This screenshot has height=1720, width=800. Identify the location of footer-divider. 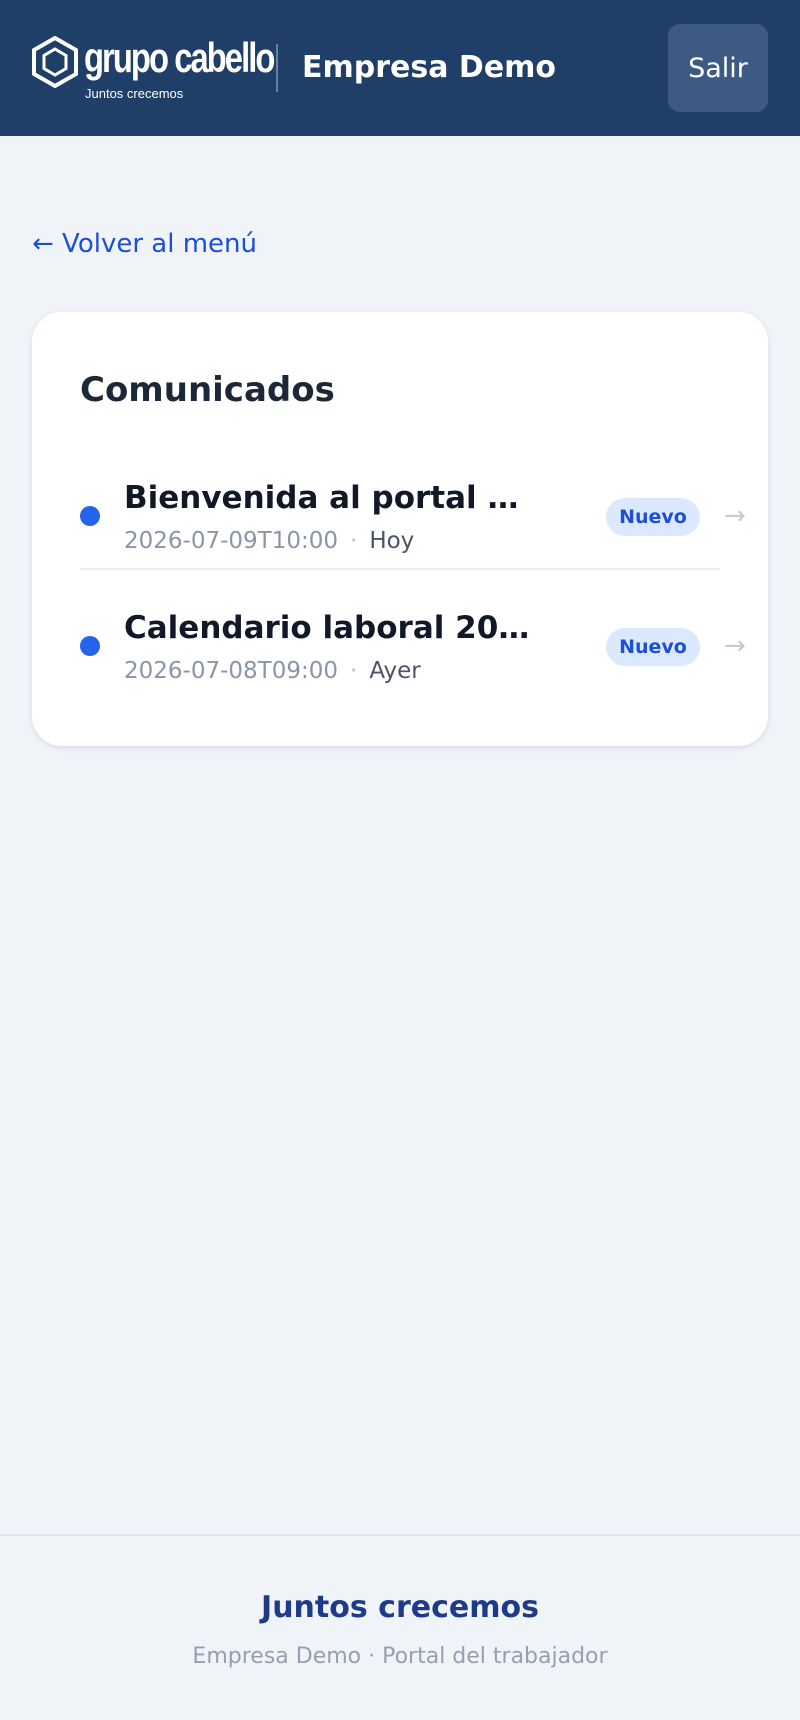
(400, 1535).